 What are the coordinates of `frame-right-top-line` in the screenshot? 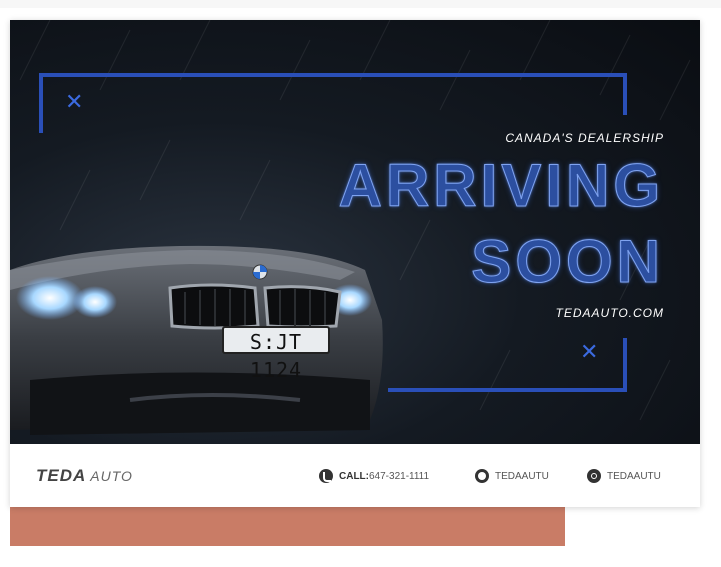 It's located at (625, 94).